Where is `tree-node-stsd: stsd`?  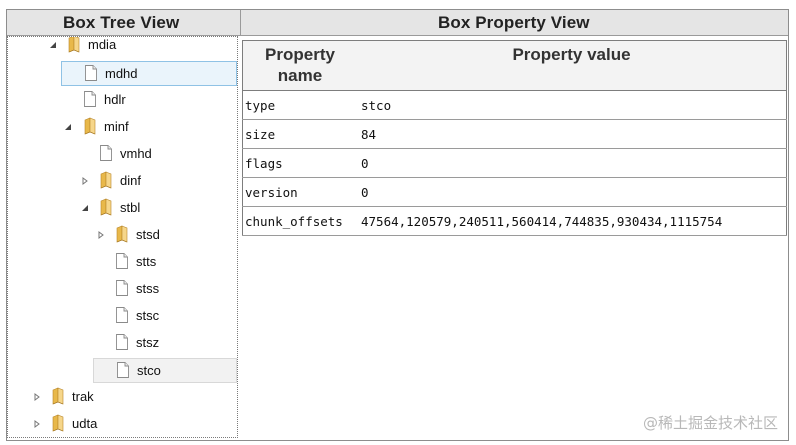 tree-node-stsd: stsd is located at coordinates (122, 235).